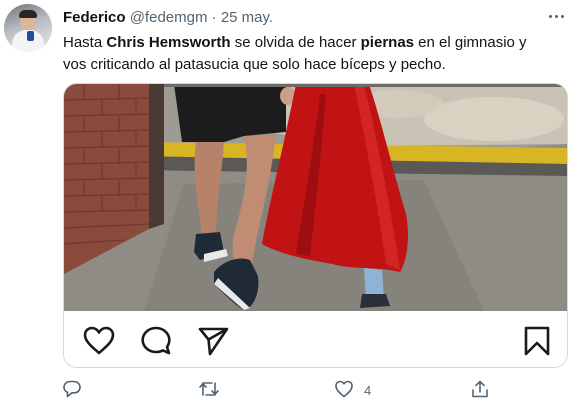 The width and height of the screenshot is (570, 410). What do you see at coordinates (368, 390) in the screenshot?
I see `like-count: 4` at bounding box center [368, 390].